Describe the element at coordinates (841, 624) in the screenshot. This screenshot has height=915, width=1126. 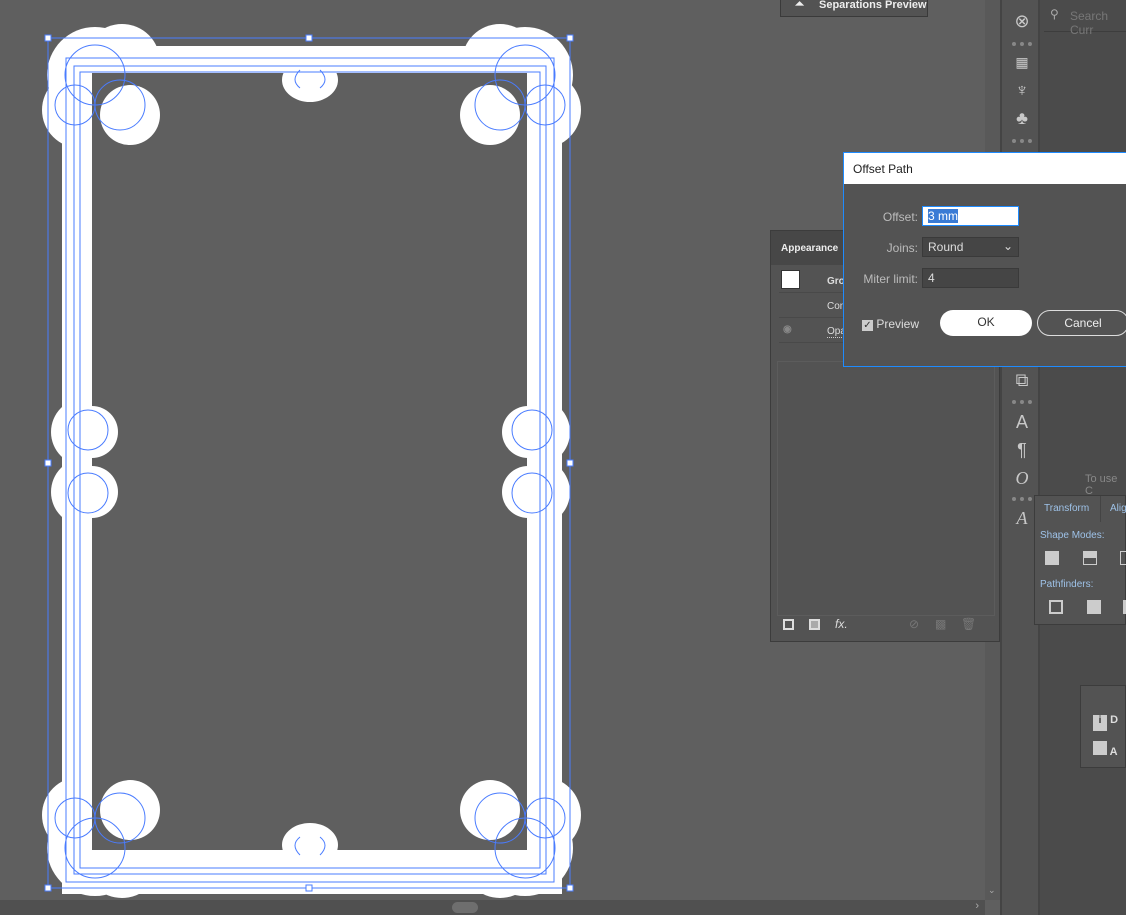
I see `fx-icon: fx.` at that location.